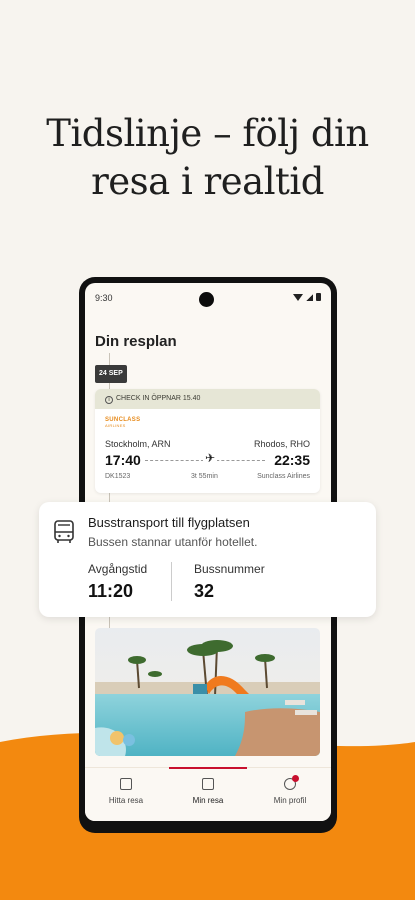 This screenshot has height=900, width=415. I want to click on map-search-icon, so click(126, 784).